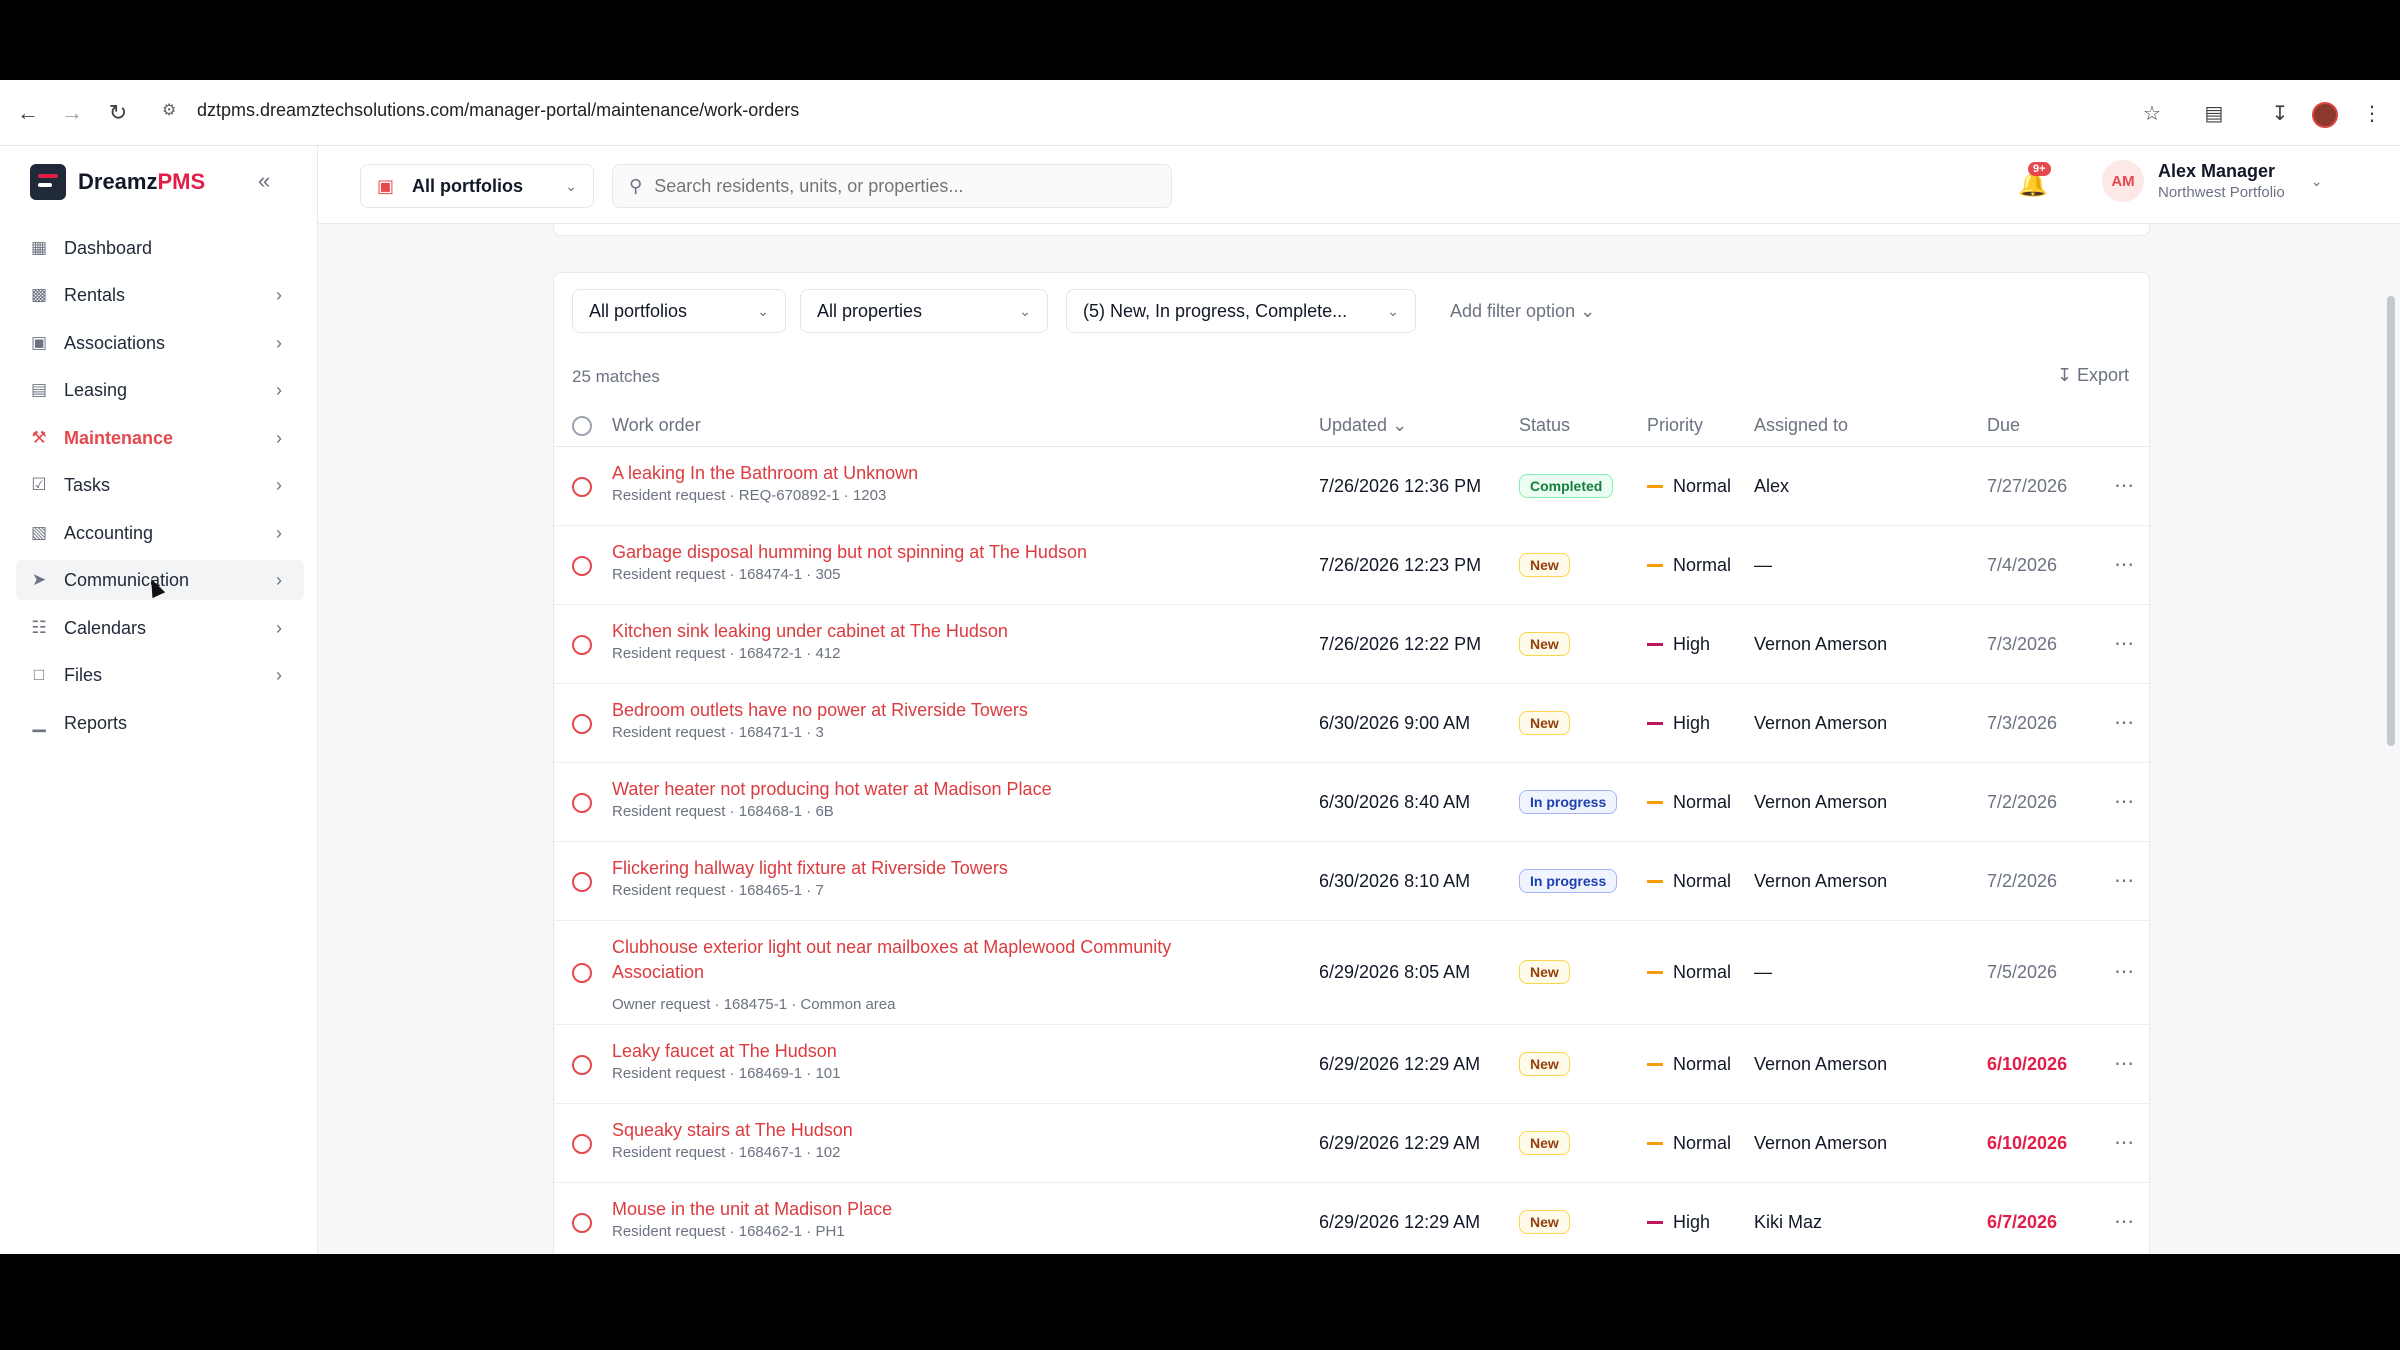  I want to click on scrollbar, so click(2391, 521).